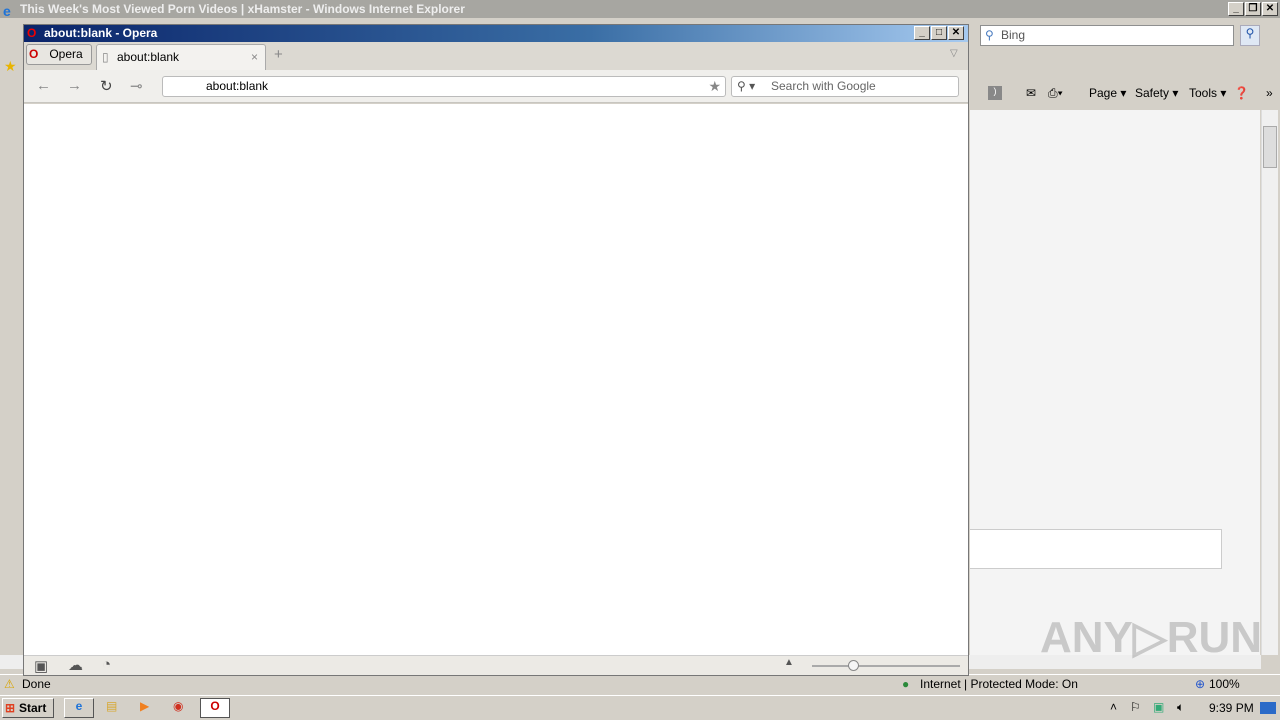  I want to click on back-icon: ←, so click(43, 85).